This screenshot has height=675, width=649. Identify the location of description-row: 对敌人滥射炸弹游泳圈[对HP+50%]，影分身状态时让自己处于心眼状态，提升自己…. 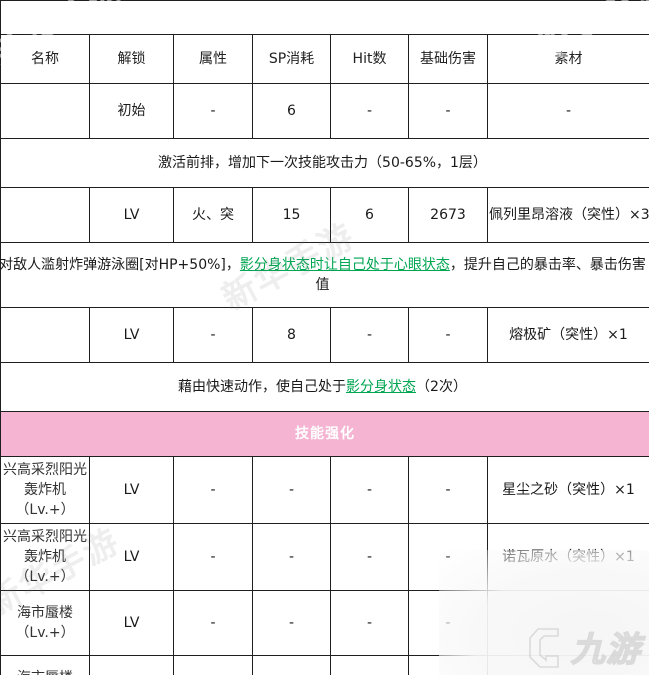
(324, 275).